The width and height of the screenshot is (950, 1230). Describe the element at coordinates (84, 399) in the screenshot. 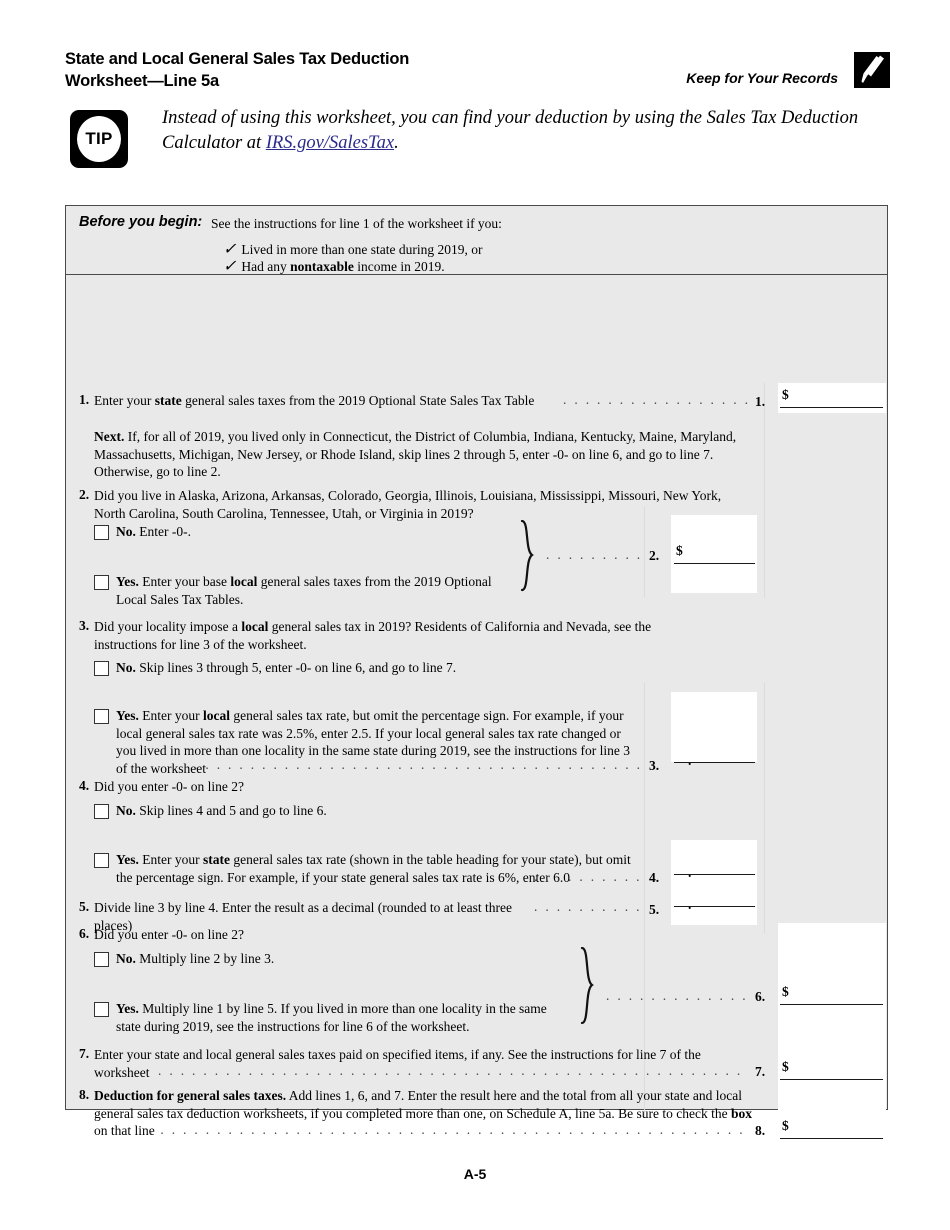

I see `line-1-number: 1.` at that location.